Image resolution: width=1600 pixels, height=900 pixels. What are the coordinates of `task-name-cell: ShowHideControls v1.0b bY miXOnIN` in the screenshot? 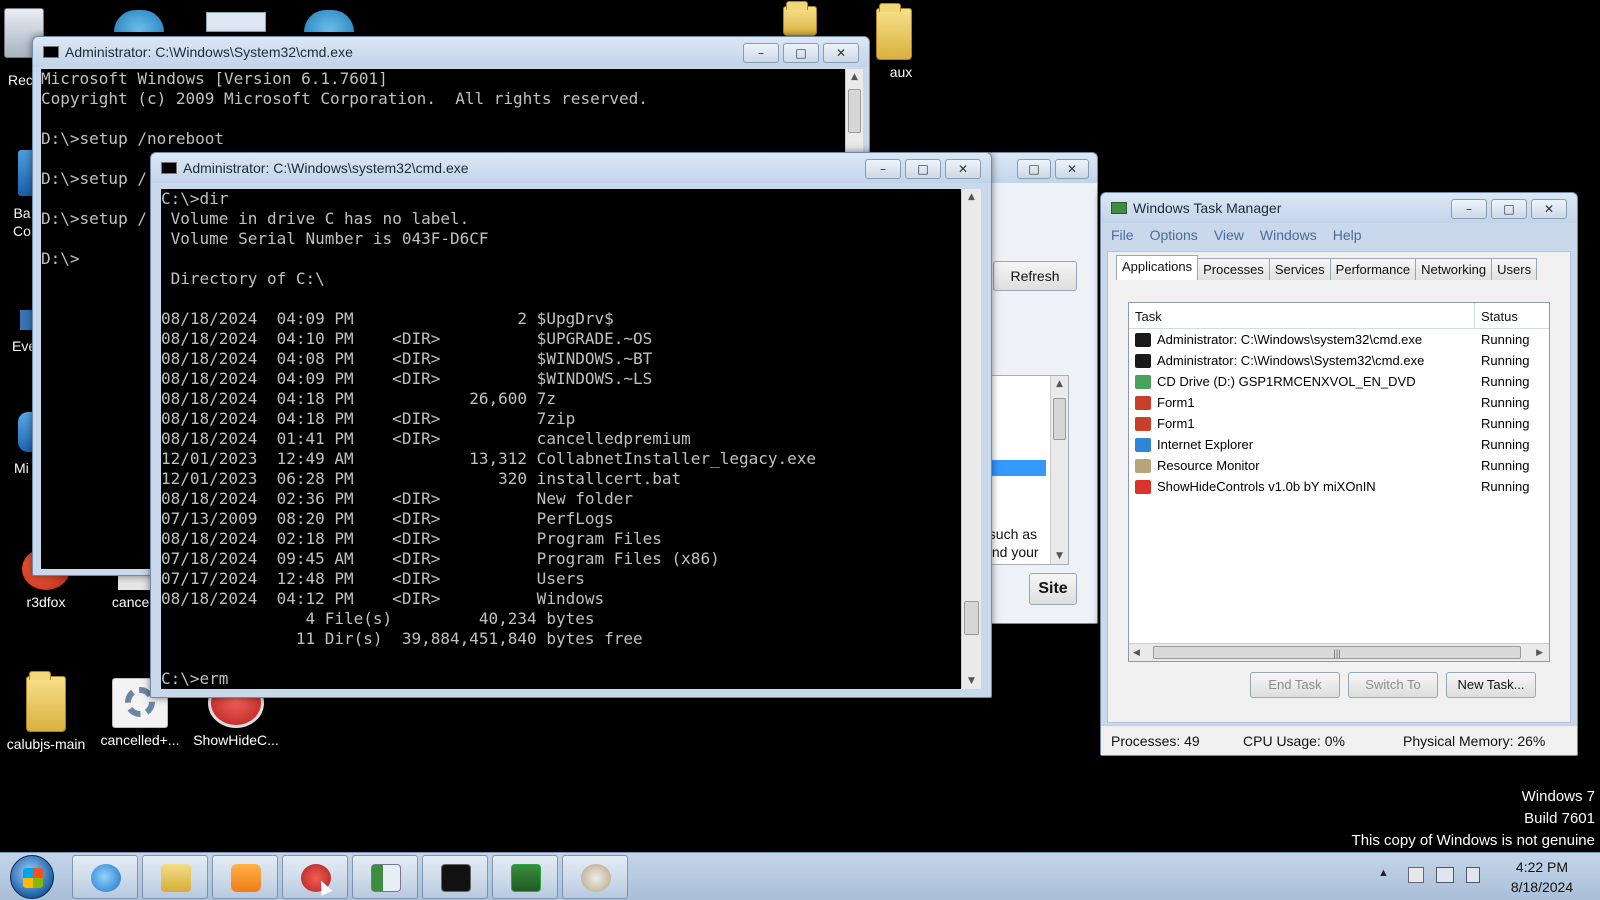 It's located at (1302, 486).